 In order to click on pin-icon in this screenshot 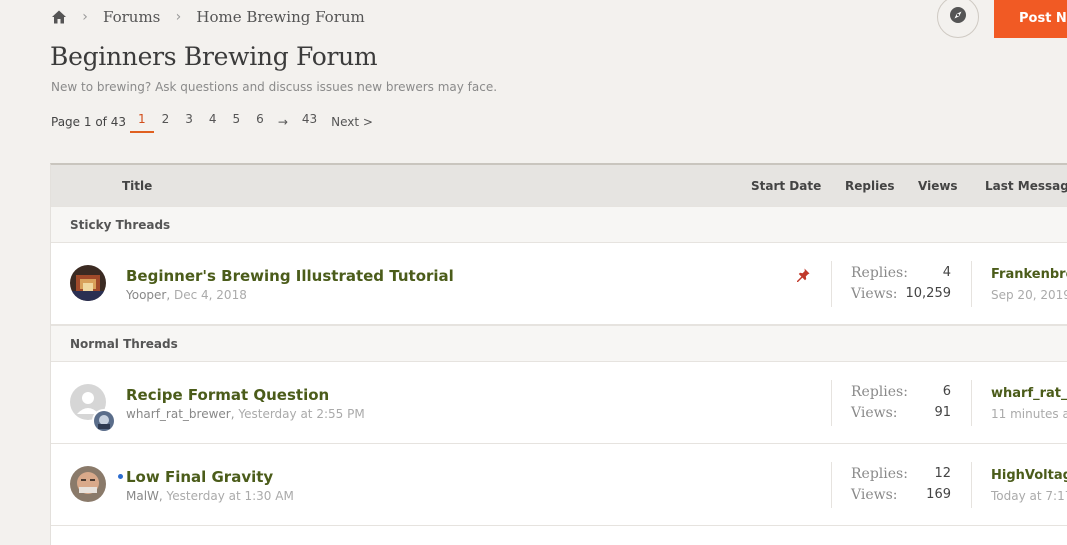, I will do `click(803, 275)`.